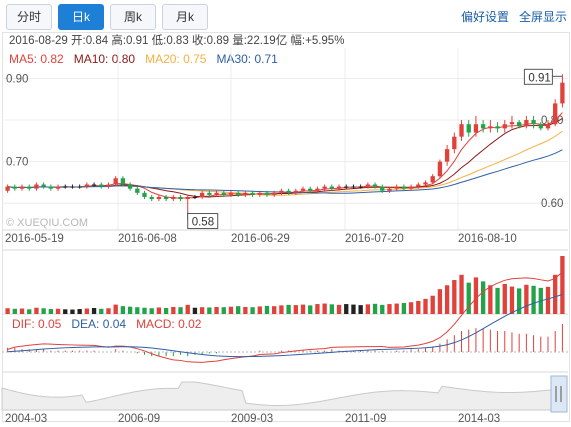 Image resolution: width=571 pixels, height=427 pixels. Describe the element at coordinates (285, 171) in the screenshot. I see `ma30-line` at that location.